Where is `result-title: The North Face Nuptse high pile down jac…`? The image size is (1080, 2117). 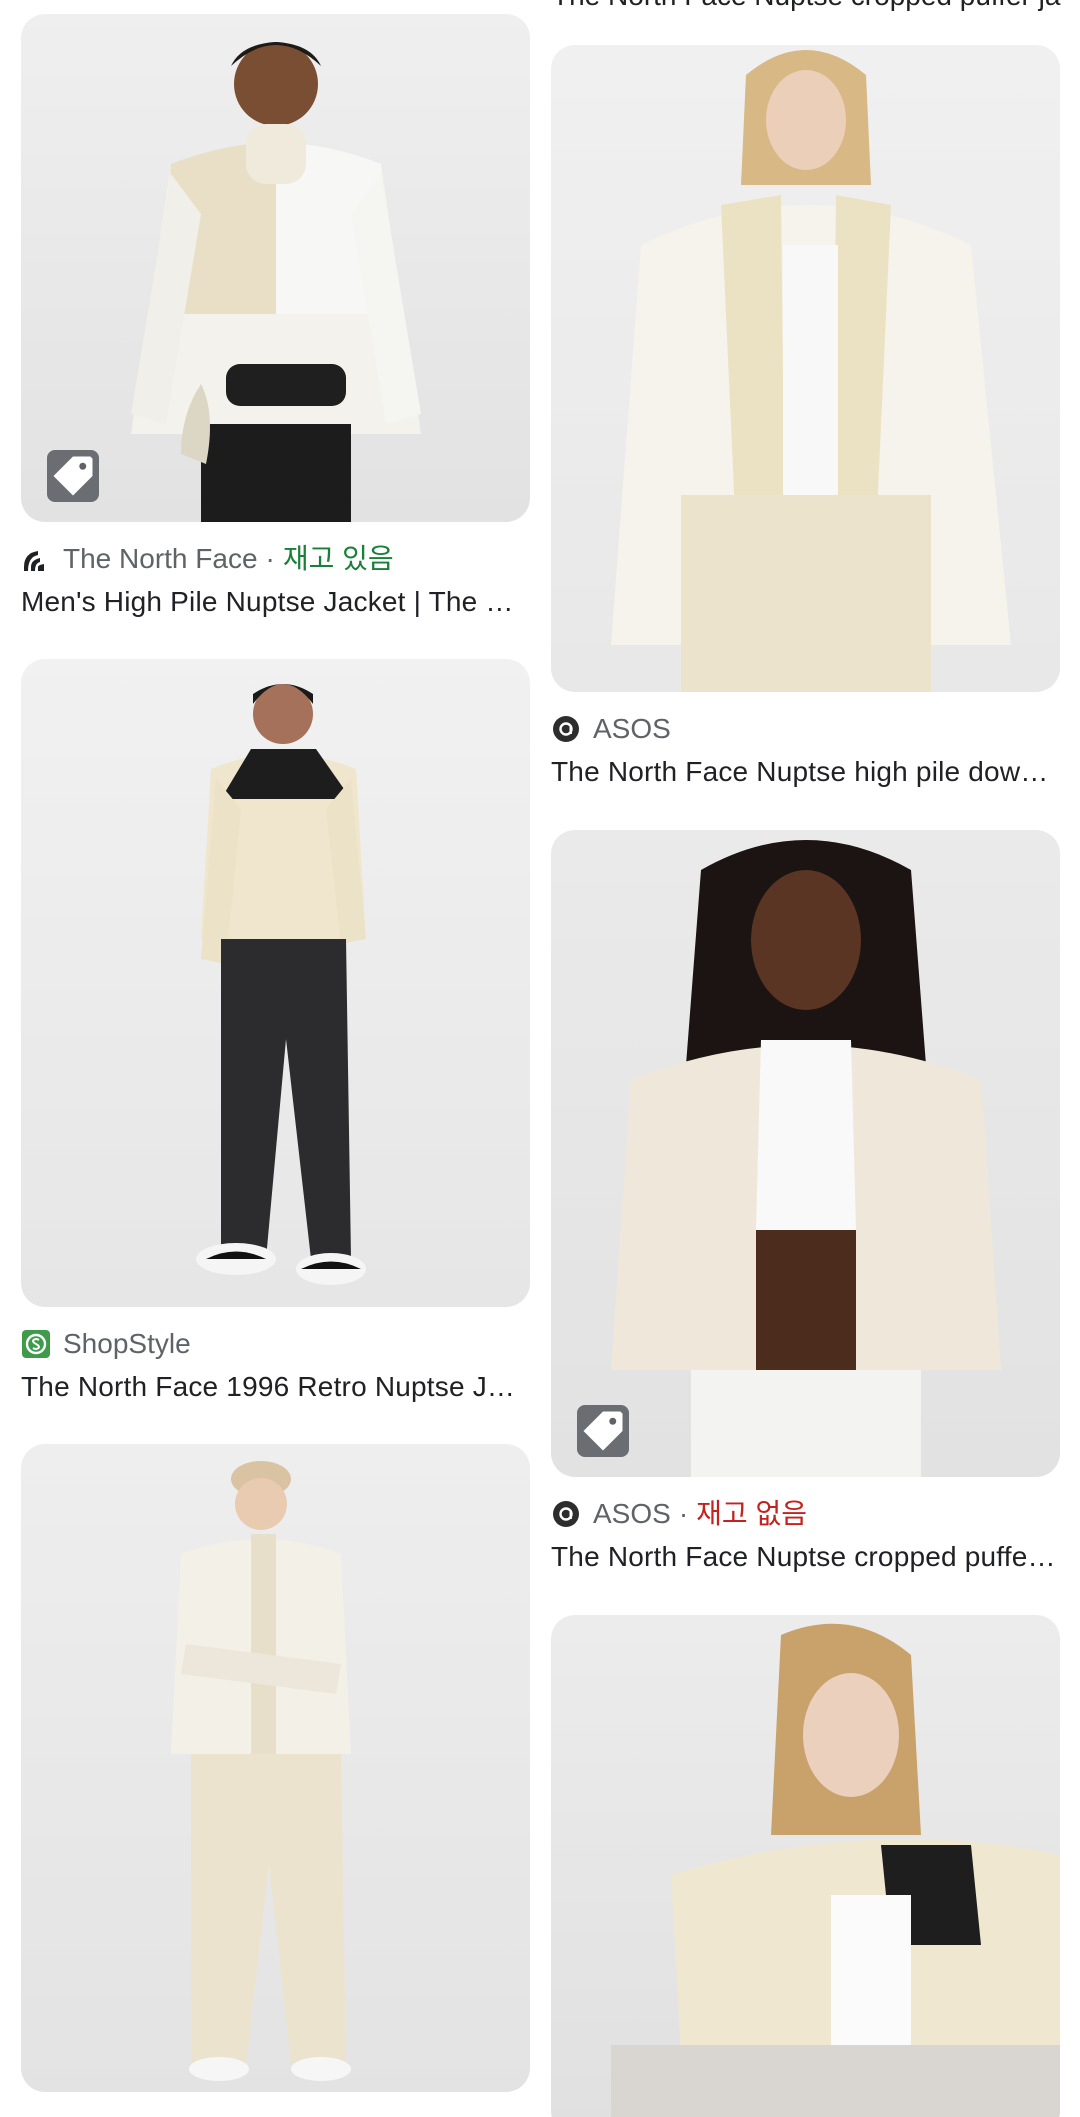
result-title: The North Face Nuptse high pile down jac… is located at coordinates (805, 772).